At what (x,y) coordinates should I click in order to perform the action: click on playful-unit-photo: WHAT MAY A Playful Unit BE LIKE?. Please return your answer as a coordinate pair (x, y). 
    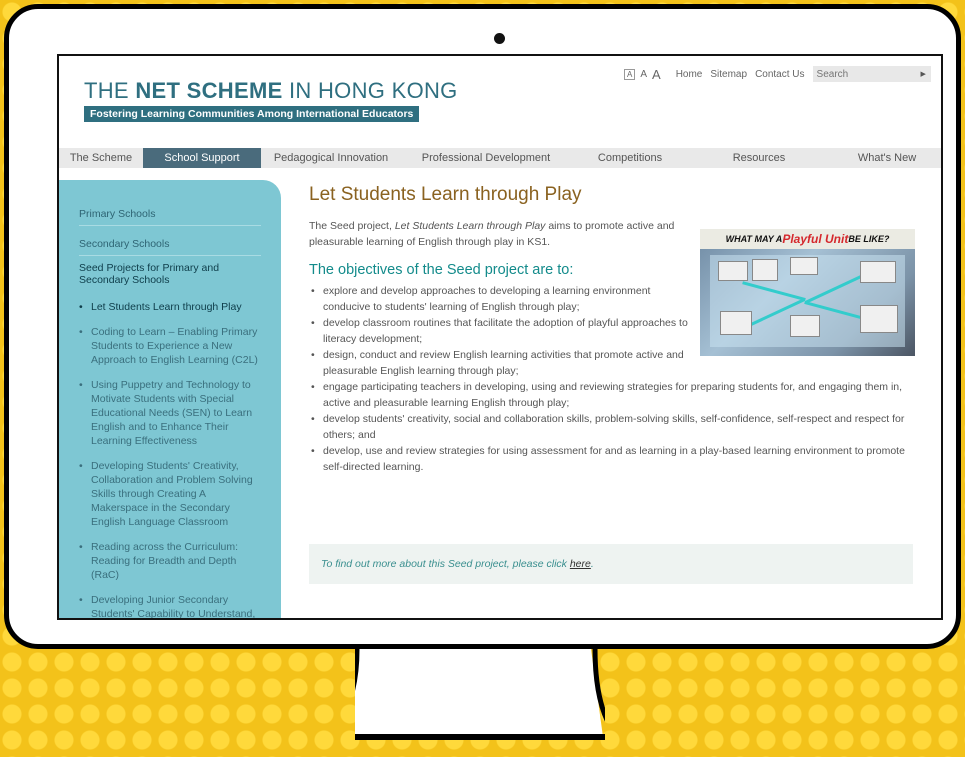
    Looking at the image, I should click on (807, 292).